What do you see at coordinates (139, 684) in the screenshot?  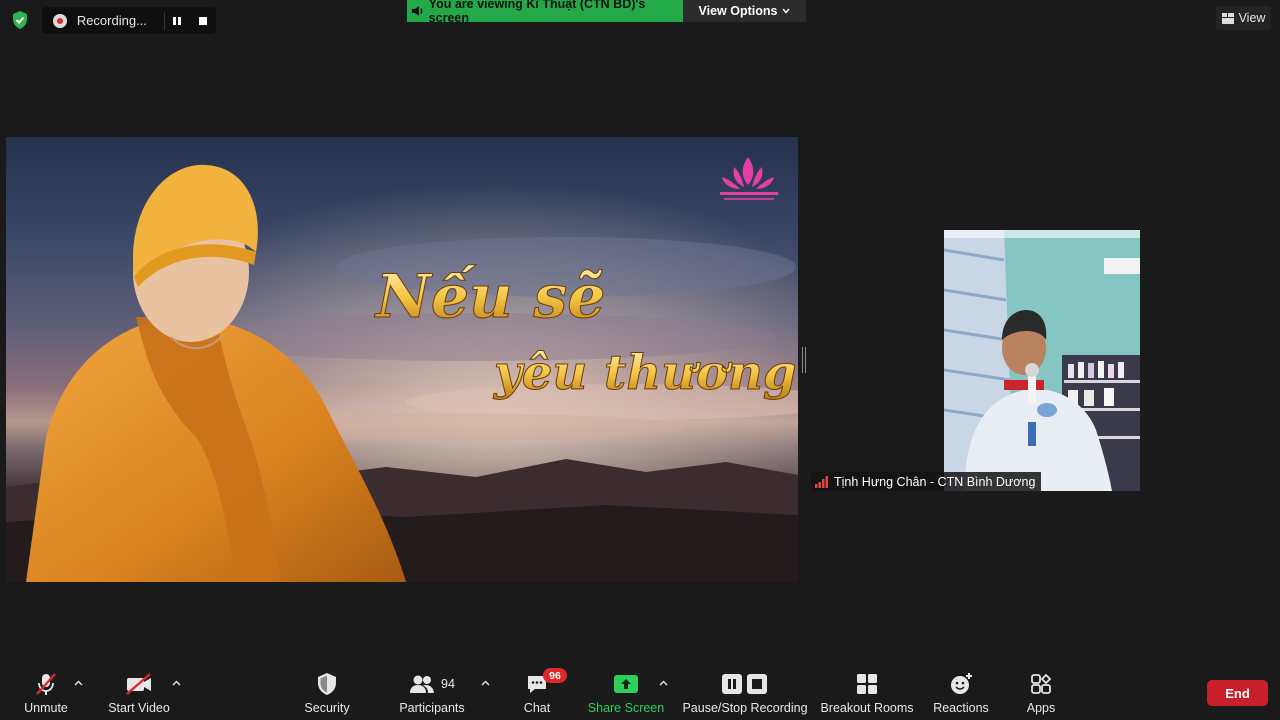 I see `video-off-icon` at bounding box center [139, 684].